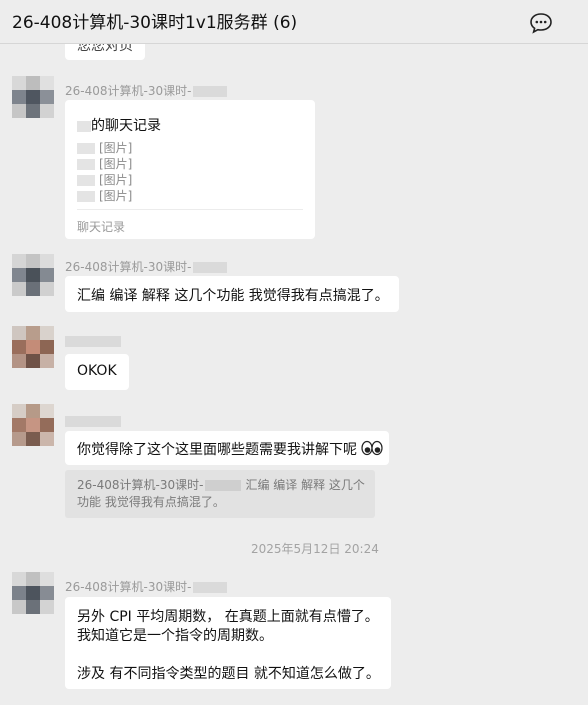 This screenshot has height=705, width=588. What do you see at coordinates (541, 23) in the screenshot?
I see `chat-bubble-icon` at bounding box center [541, 23].